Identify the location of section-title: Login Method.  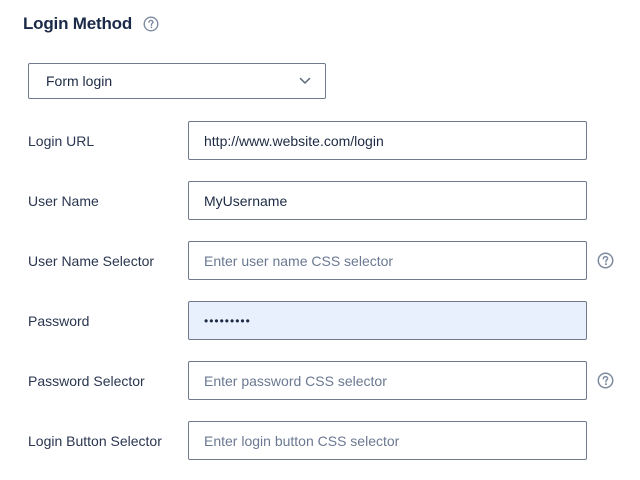
(78, 23).